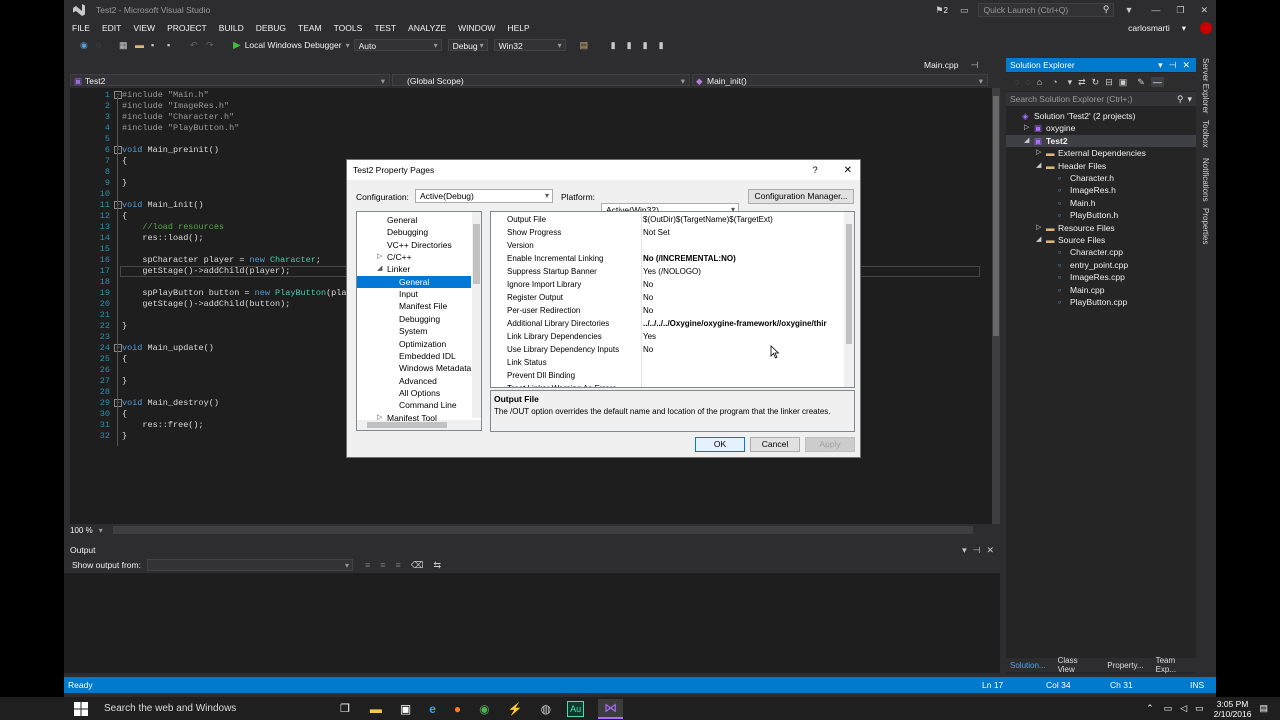  I want to click on solution-tree-item: ▫ Main.h, so click(1101, 203).